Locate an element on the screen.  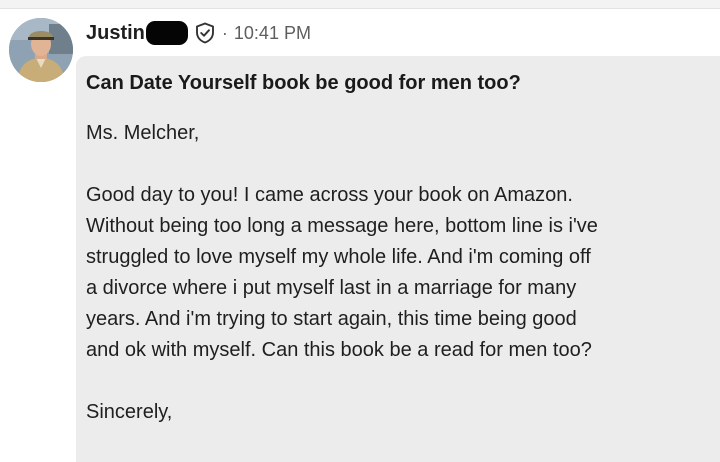
message-header: Justin · 10:41 PM is located at coordinates (198, 33).